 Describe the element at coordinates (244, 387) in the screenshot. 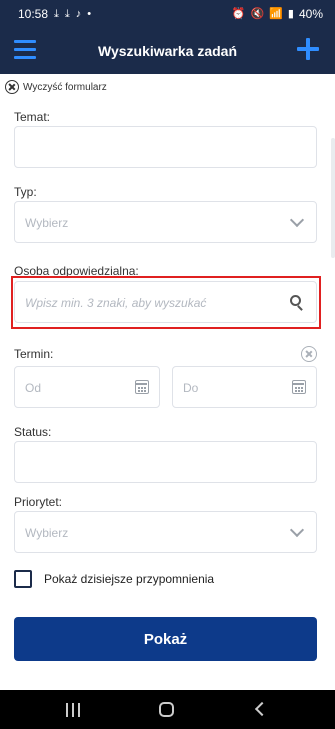

I see `termin-to-input: Do` at that location.